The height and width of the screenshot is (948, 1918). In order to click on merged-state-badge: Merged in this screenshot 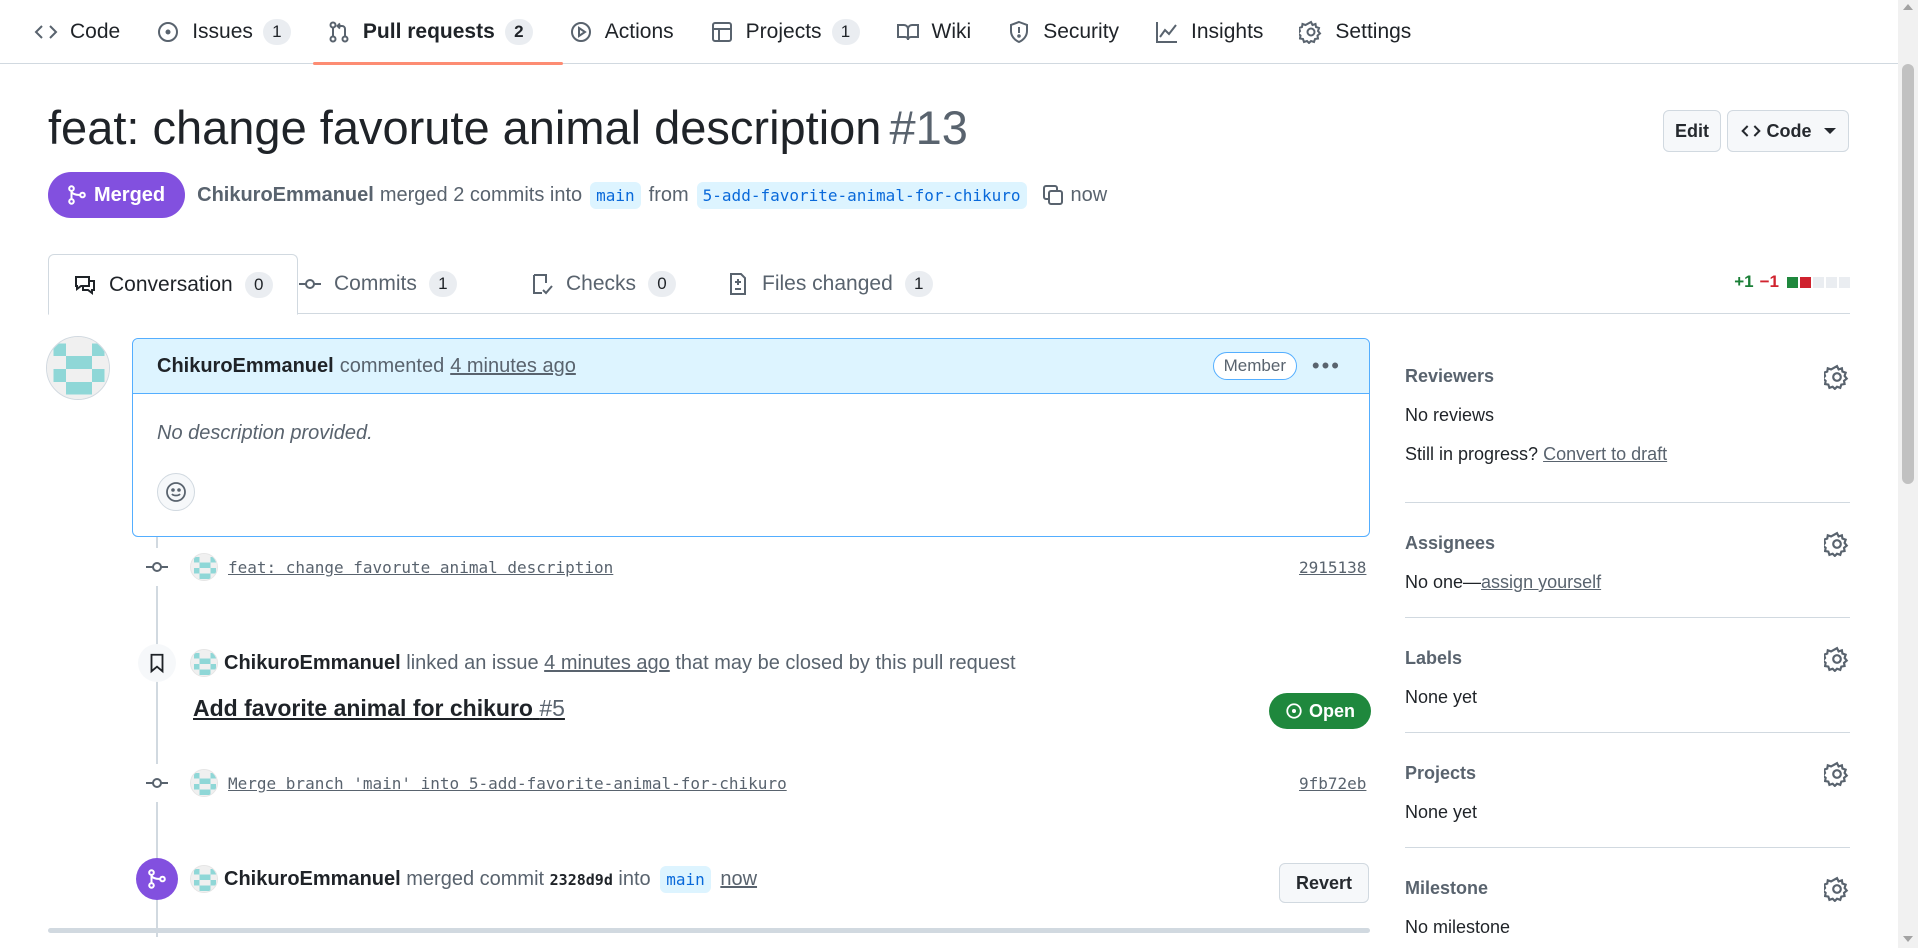, I will do `click(117, 195)`.